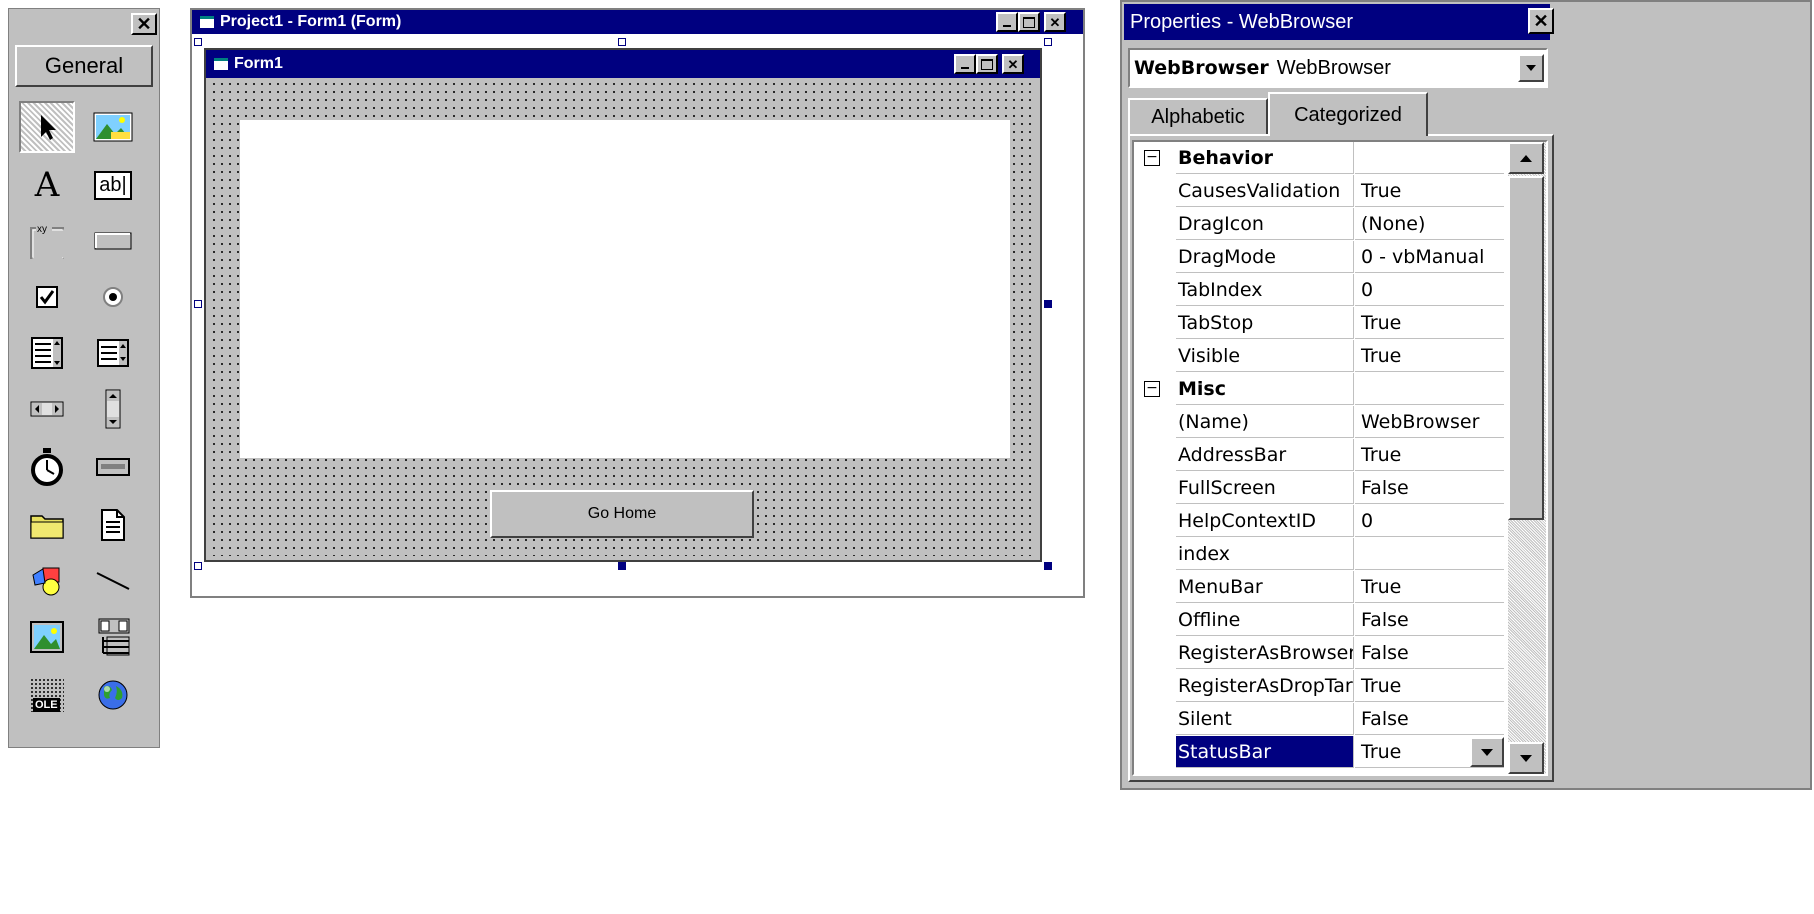 Image resolution: width=1814 pixels, height=914 pixels. I want to click on combobox-tool, so click(47, 353).